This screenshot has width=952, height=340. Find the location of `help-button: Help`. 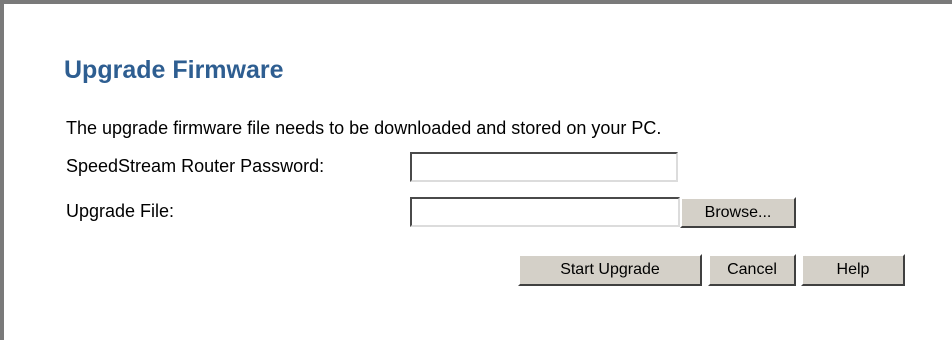

help-button: Help is located at coordinates (853, 270).